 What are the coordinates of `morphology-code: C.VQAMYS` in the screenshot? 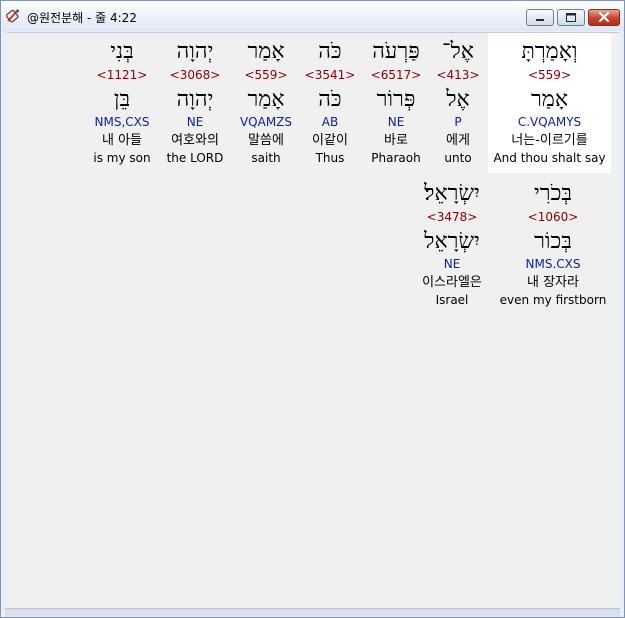 It's located at (549, 122).